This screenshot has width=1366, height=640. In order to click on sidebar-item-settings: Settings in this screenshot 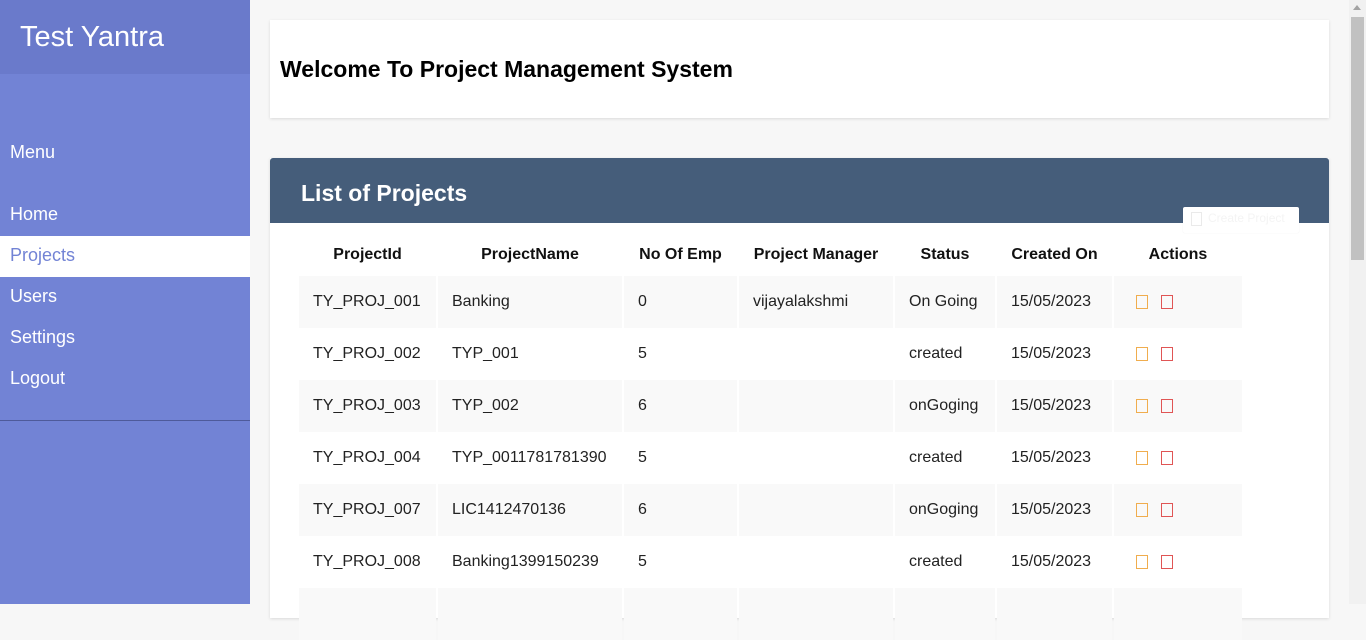, I will do `click(125, 338)`.